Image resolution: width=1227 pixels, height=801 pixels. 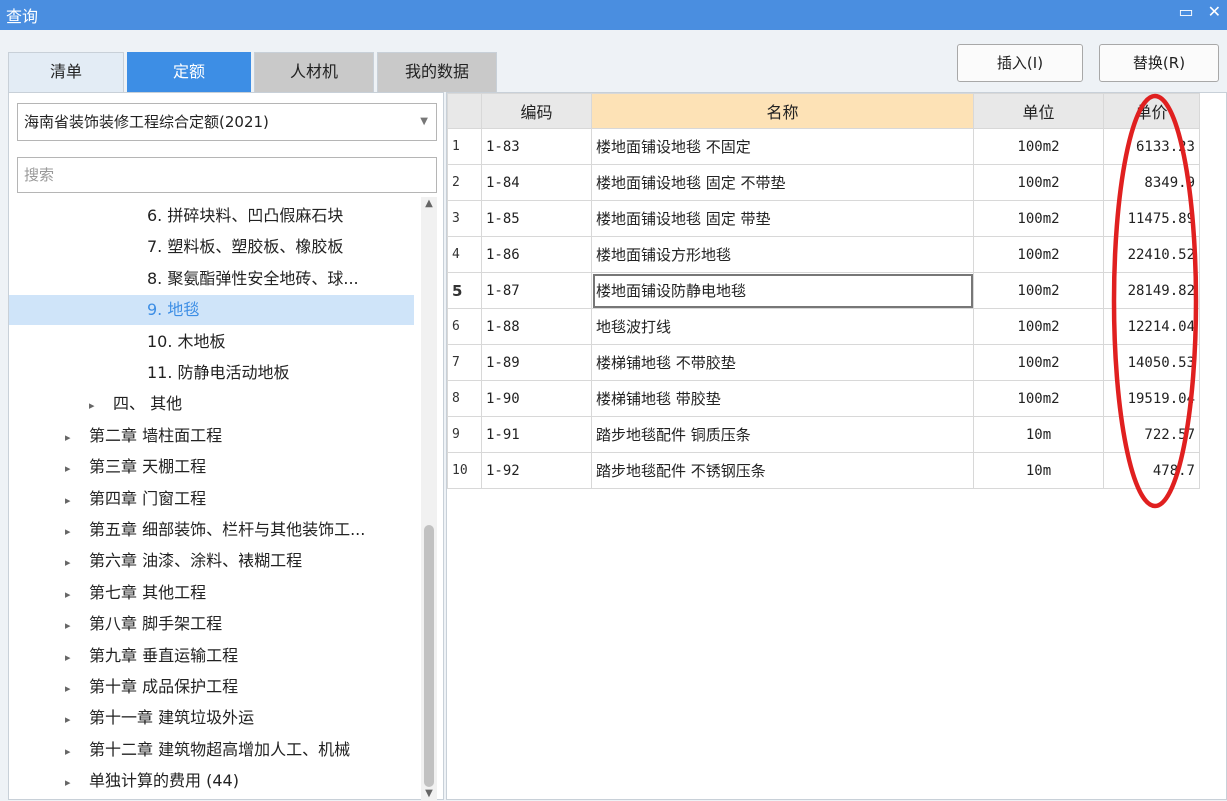 I want to click on table-row: 4 1-86 楼地面铺设方形地毯 100m2 22410.52, so click(x=823, y=254).